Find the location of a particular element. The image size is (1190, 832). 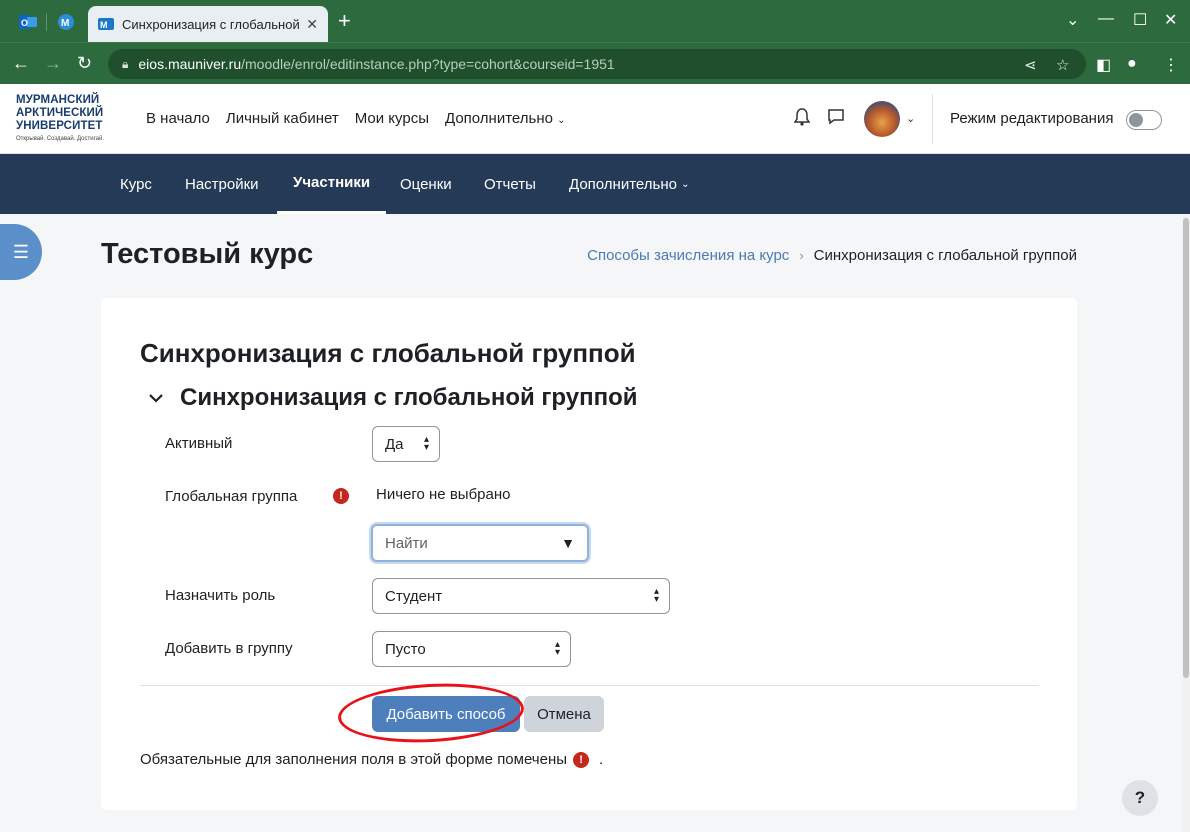

group-label: Добавить в группу is located at coordinates (229, 648).